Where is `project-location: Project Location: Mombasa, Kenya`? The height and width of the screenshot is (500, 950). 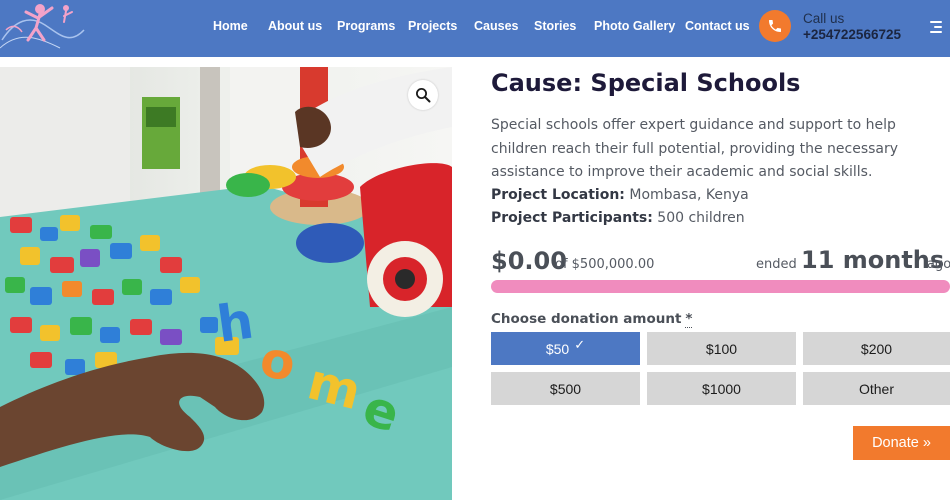 project-location: Project Location: Mombasa, Kenya is located at coordinates (620, 195).